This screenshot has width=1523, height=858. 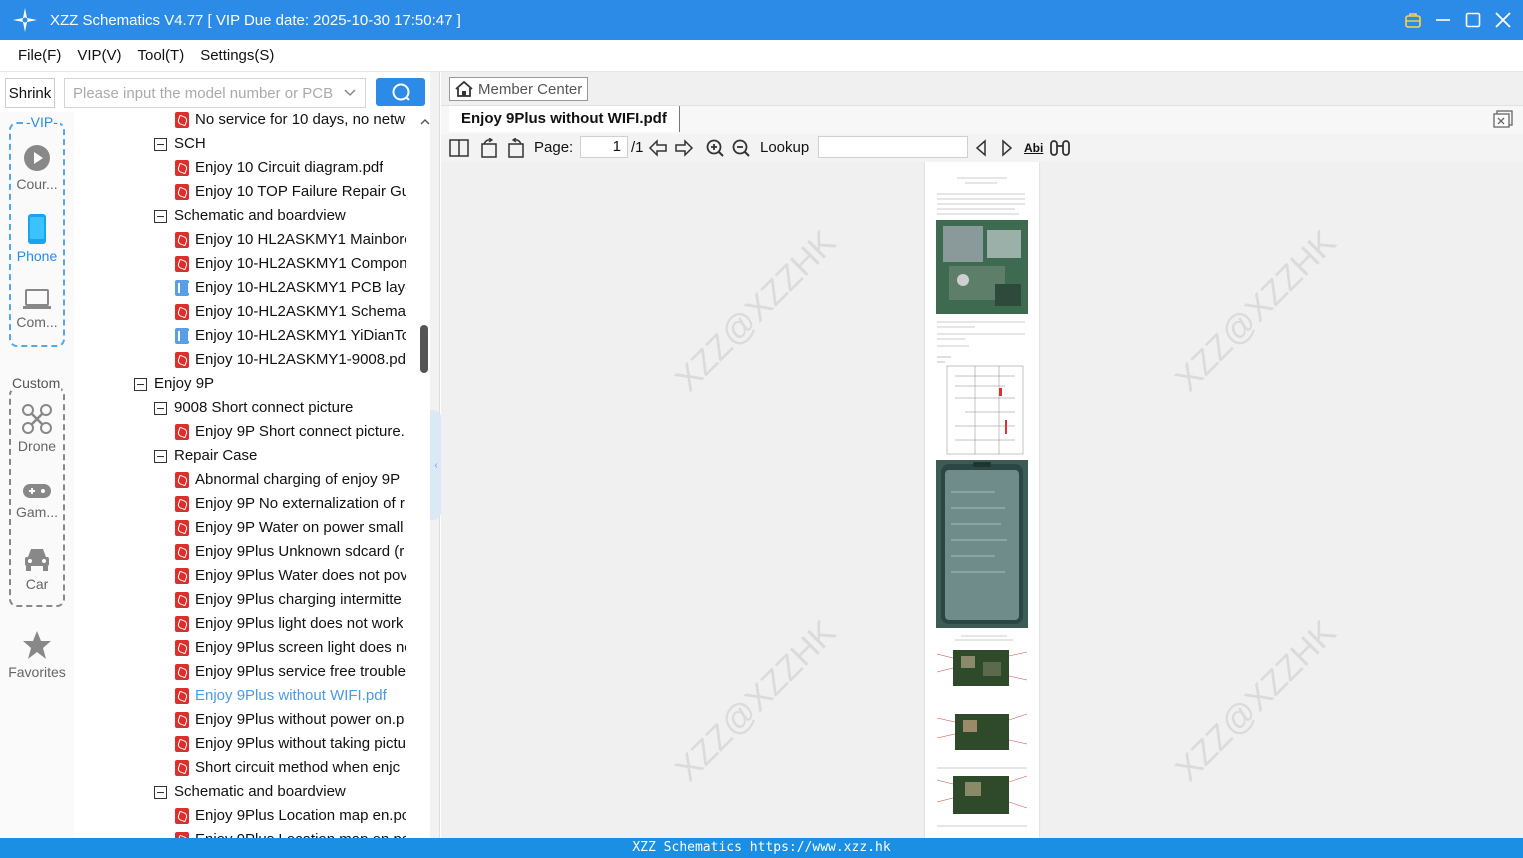 What do you see at coordinates (161, 55) in the screenshot?
I see `menu-tool: Tool(T)` at bounding box center [161, 55].